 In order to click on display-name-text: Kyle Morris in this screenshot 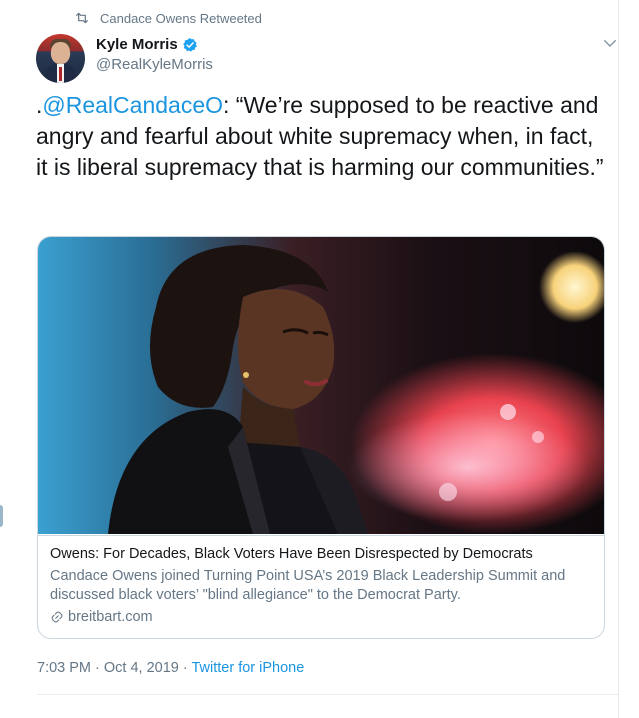, I will do `click(137, 44)`.